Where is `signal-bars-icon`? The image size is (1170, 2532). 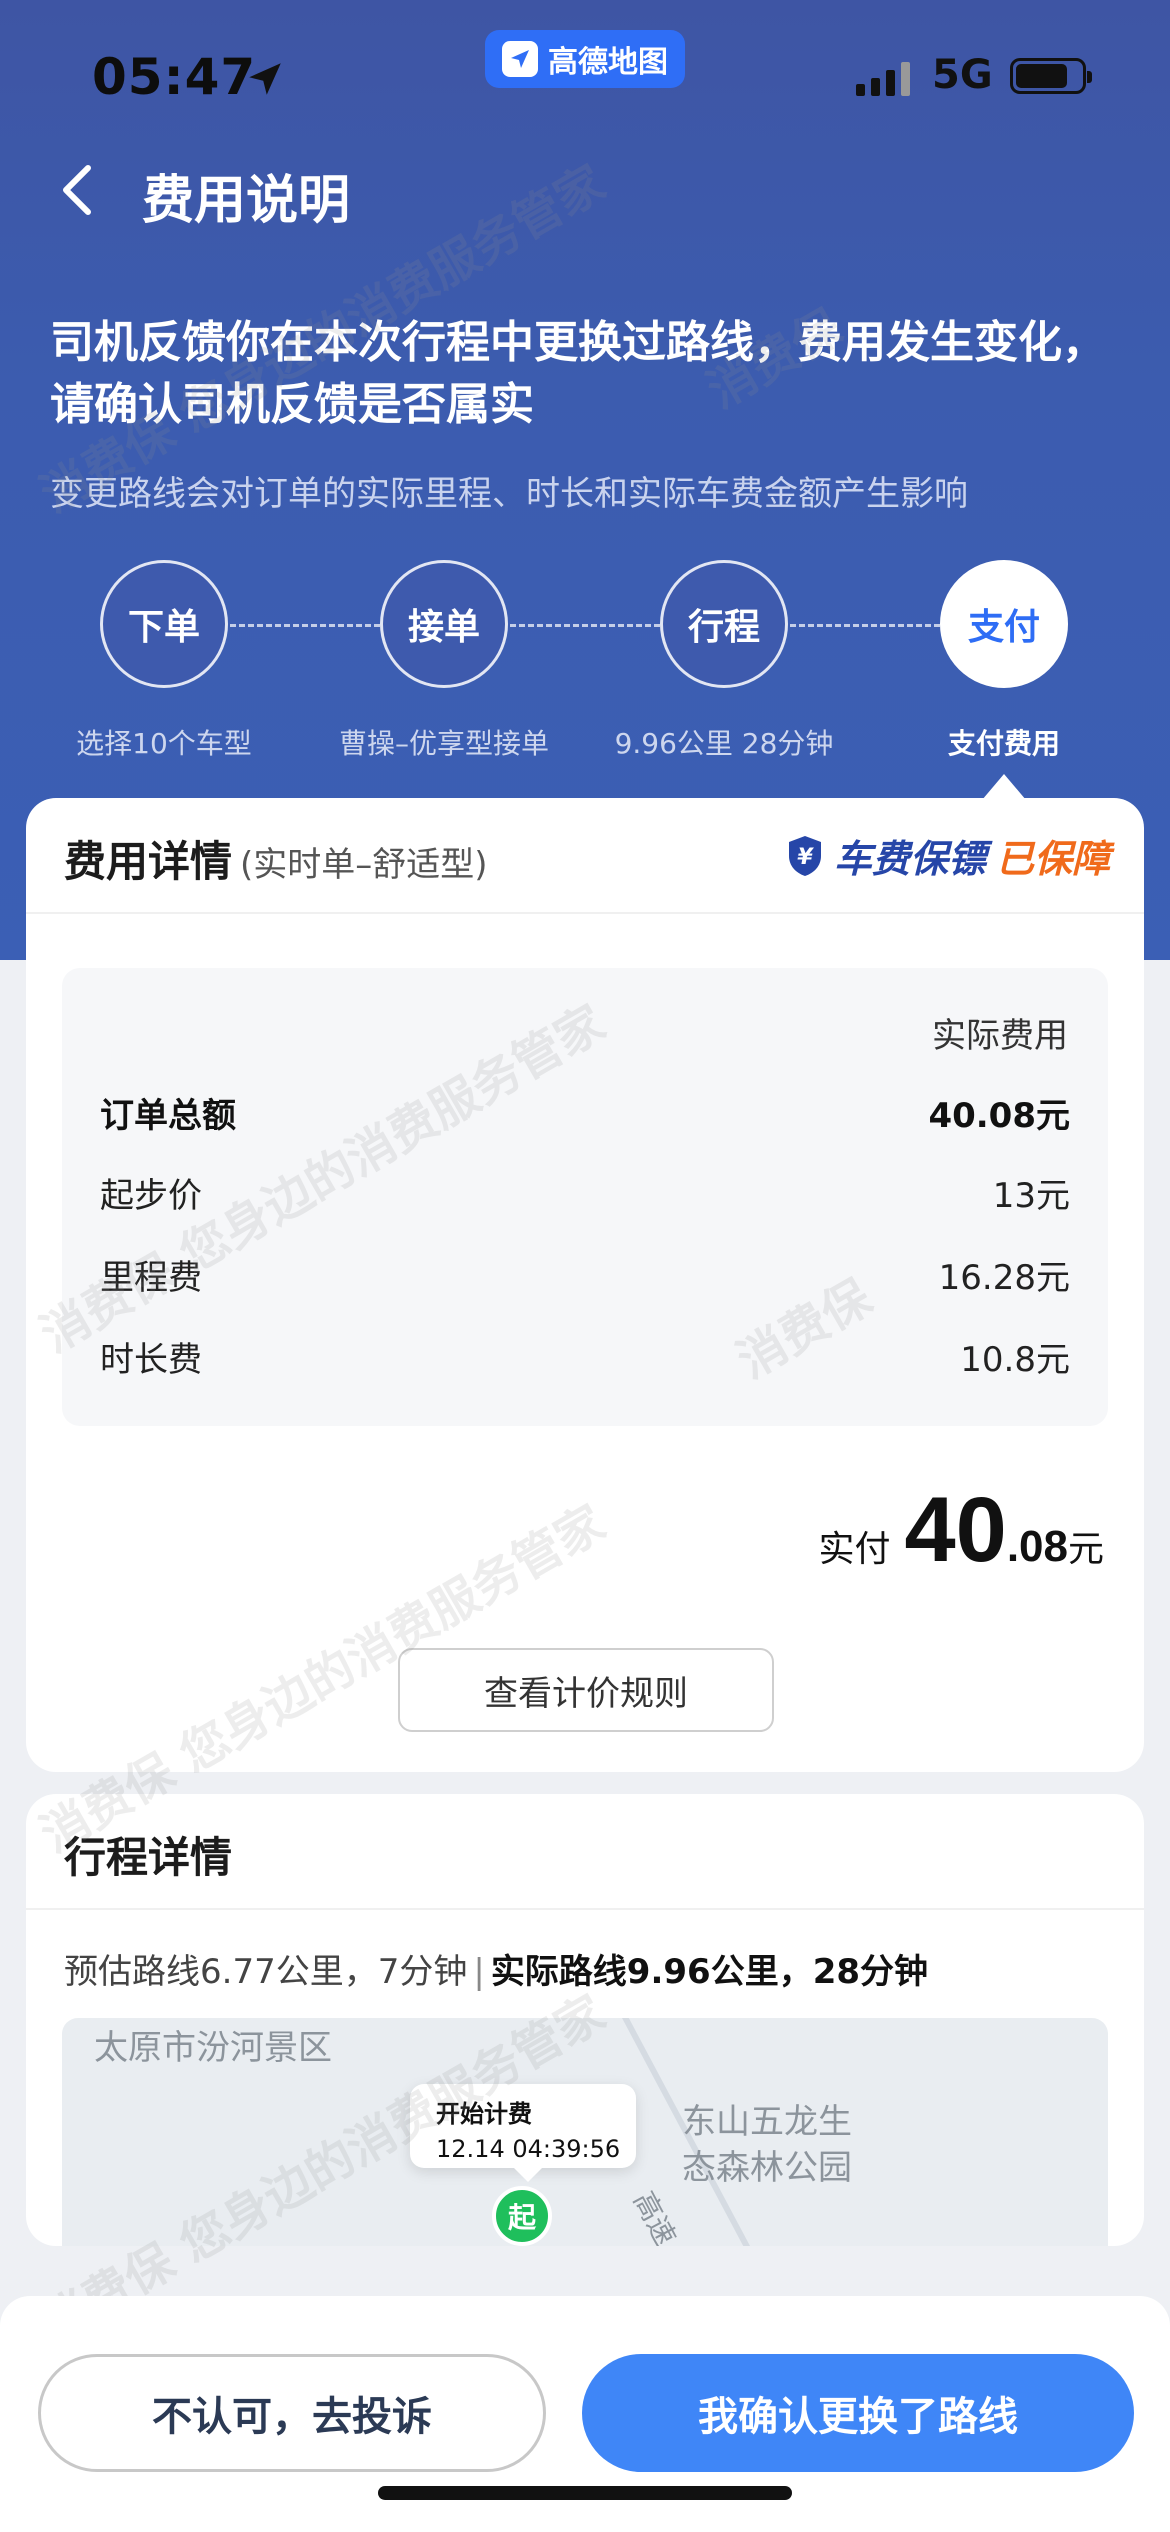 signal-bars-icon is located at coordinates (883, 79).